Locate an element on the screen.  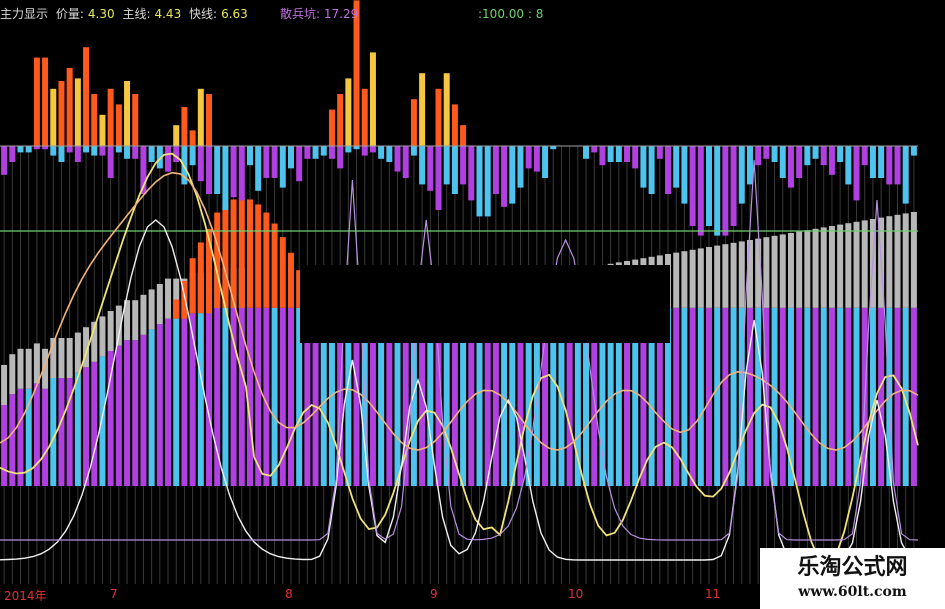
watermark: 乐淘公式网 www.60lt.com is located at coordinates (852, 578).